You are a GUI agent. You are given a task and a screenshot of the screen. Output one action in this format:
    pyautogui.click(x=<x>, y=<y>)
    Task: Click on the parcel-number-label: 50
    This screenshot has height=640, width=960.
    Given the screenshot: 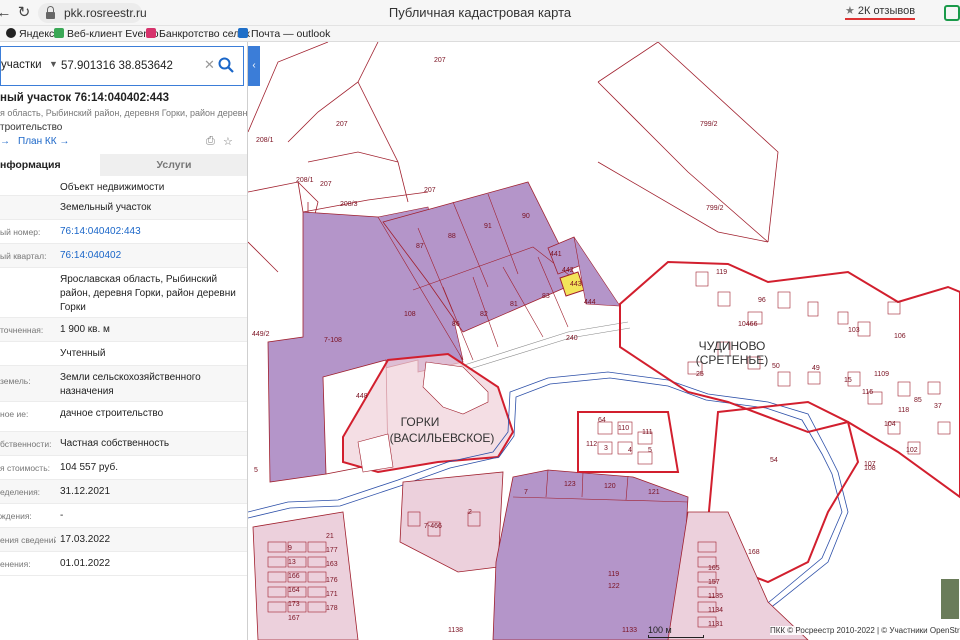 What is the action you would take?
    pyautogui.click(x=776, y=366)
    